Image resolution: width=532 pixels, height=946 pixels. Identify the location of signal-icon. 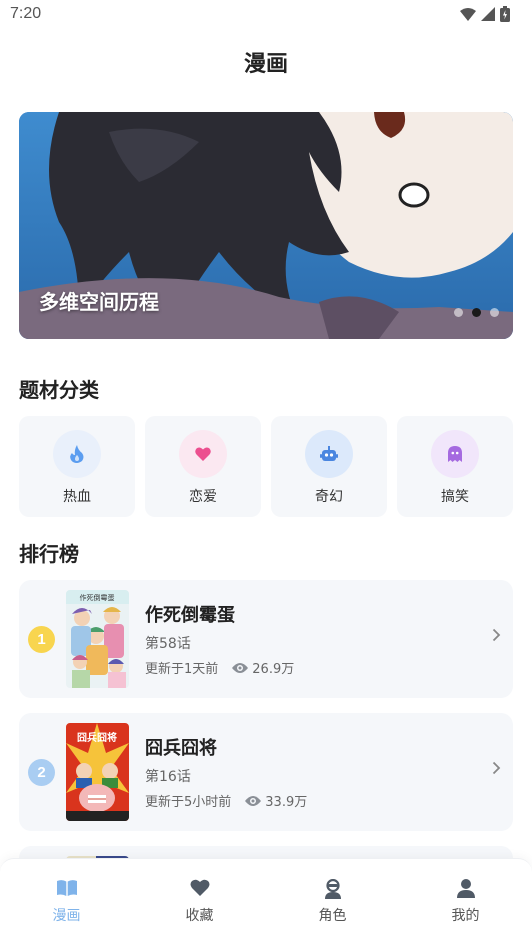
(488, 14).